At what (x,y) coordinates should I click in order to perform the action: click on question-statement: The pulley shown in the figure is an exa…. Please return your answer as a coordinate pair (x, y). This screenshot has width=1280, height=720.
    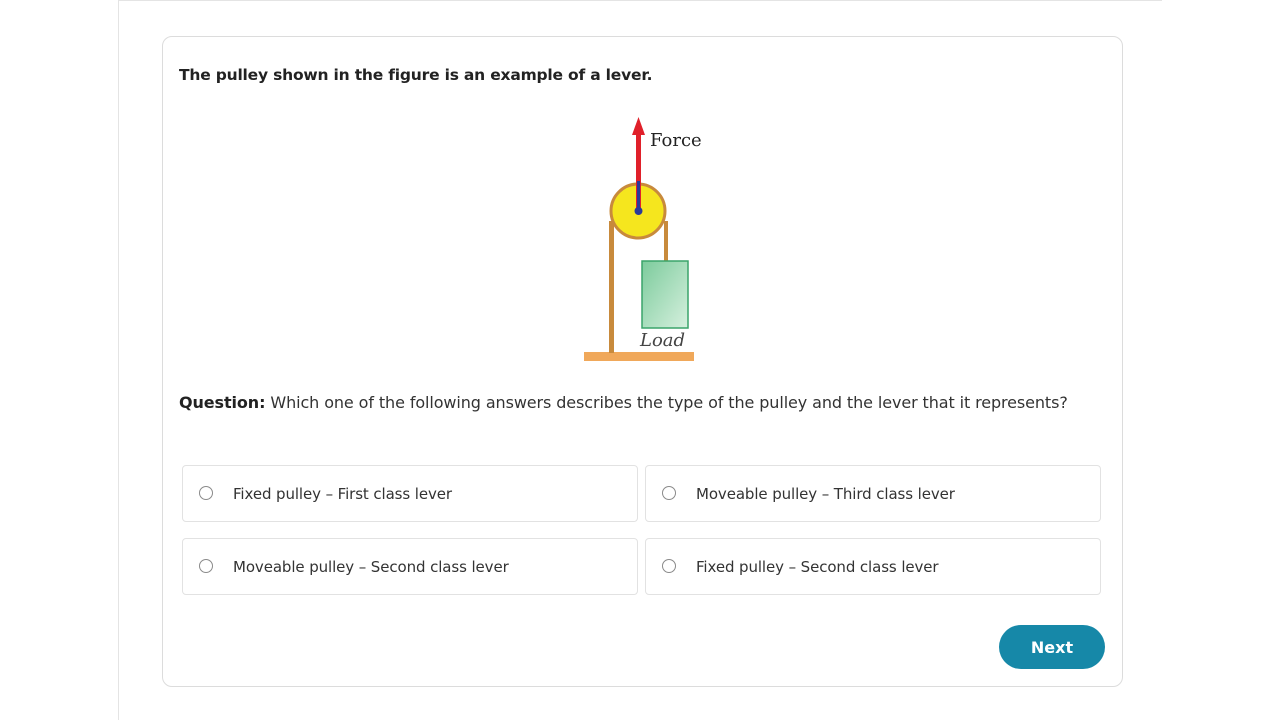
    Looking at the image, I should click on (416, 75).